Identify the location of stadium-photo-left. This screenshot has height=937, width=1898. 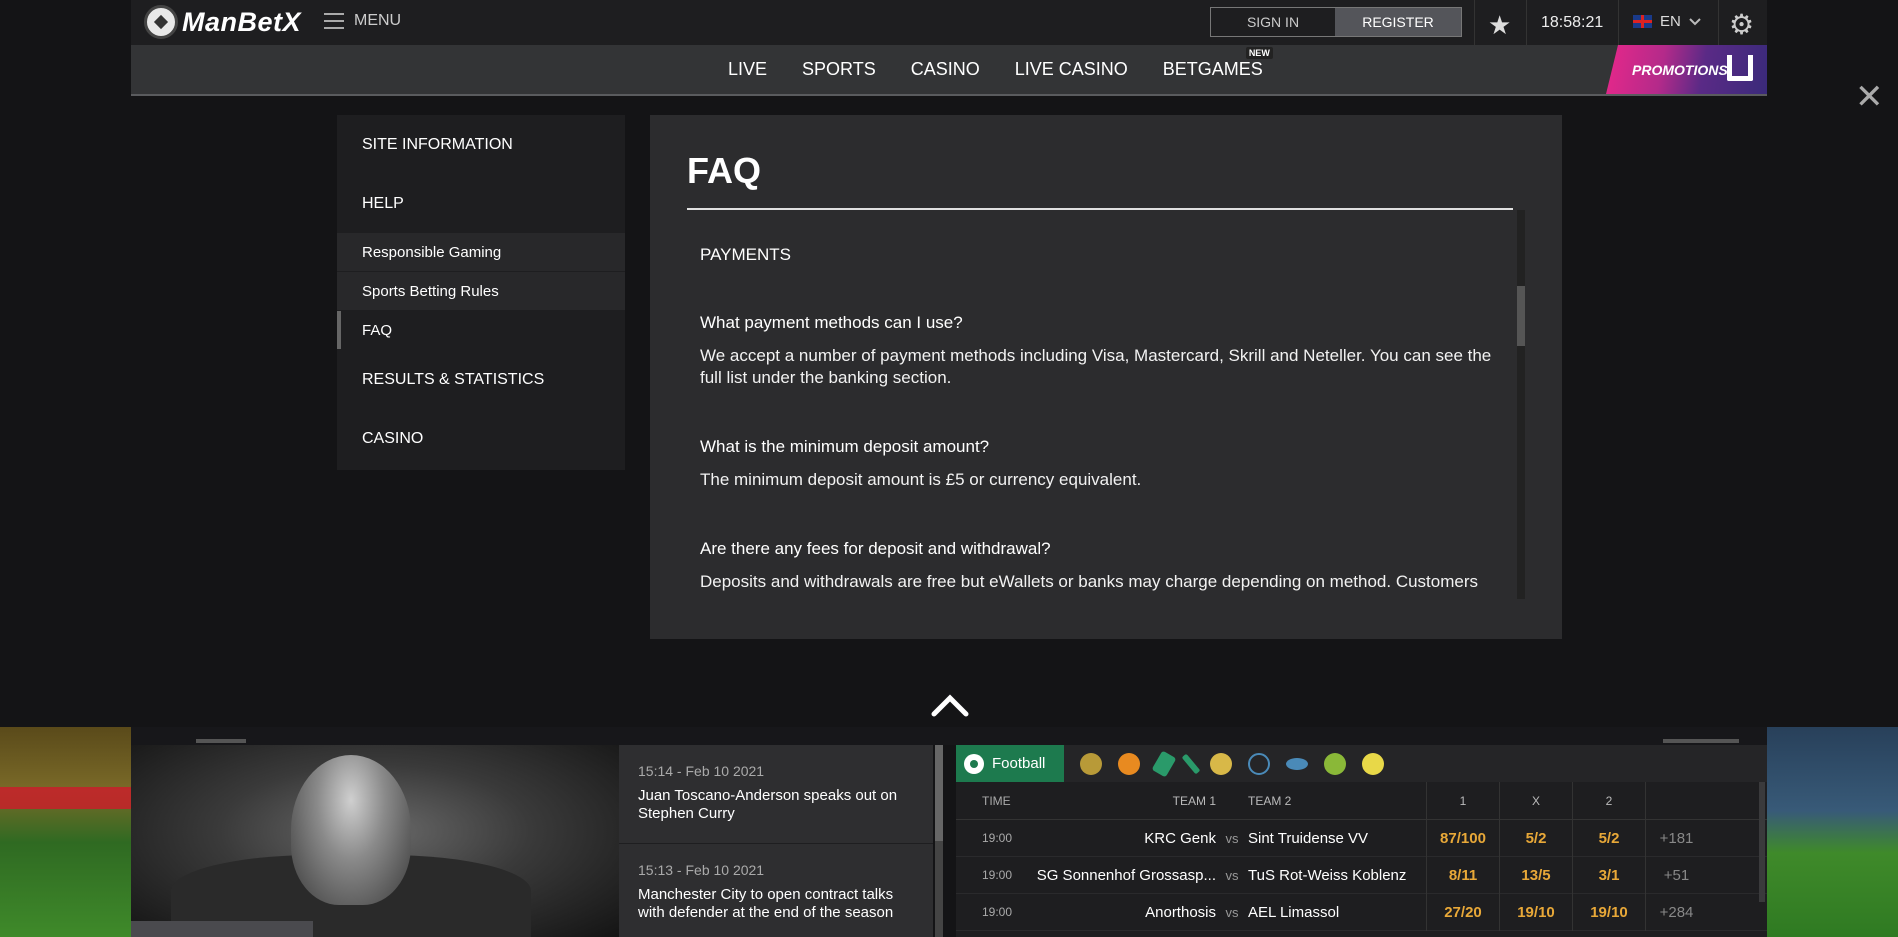
(65, 832).